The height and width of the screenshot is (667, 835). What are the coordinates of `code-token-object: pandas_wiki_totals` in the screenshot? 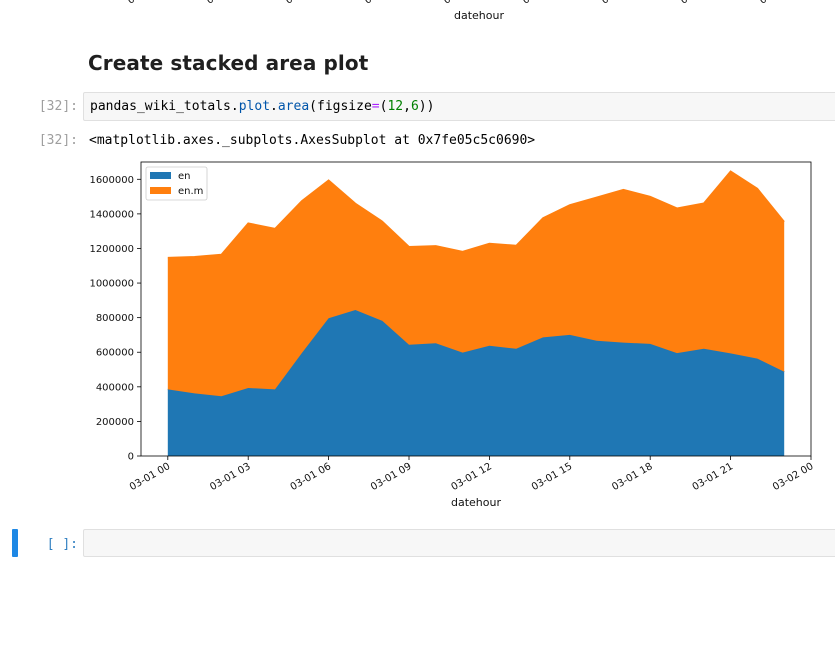 It's located at (160, 106).